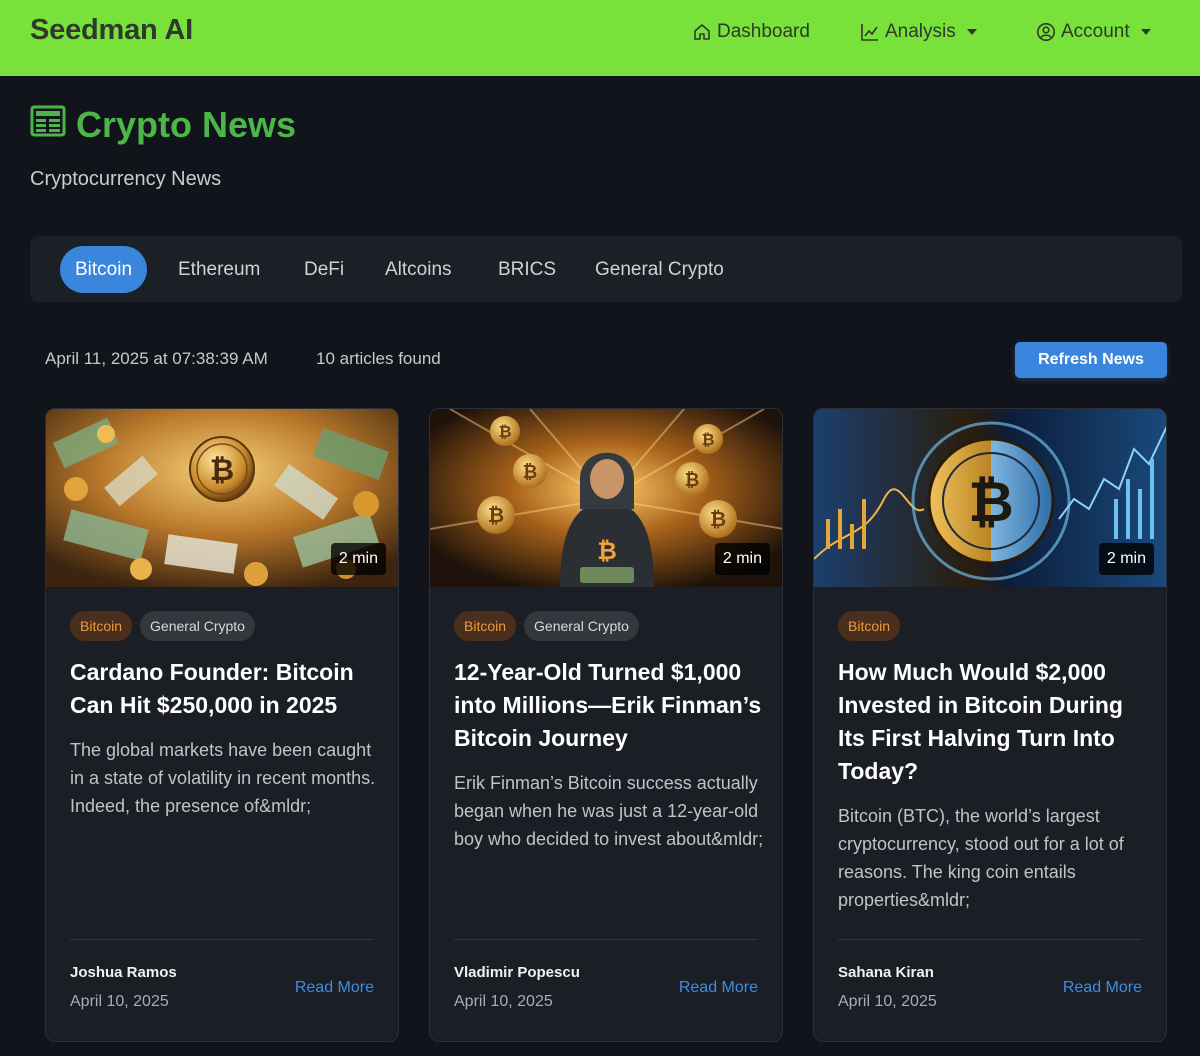 This screenshot has width=1200, height=1056. I want to click on nav-analysis-label: Analysis, so click(920, 31).